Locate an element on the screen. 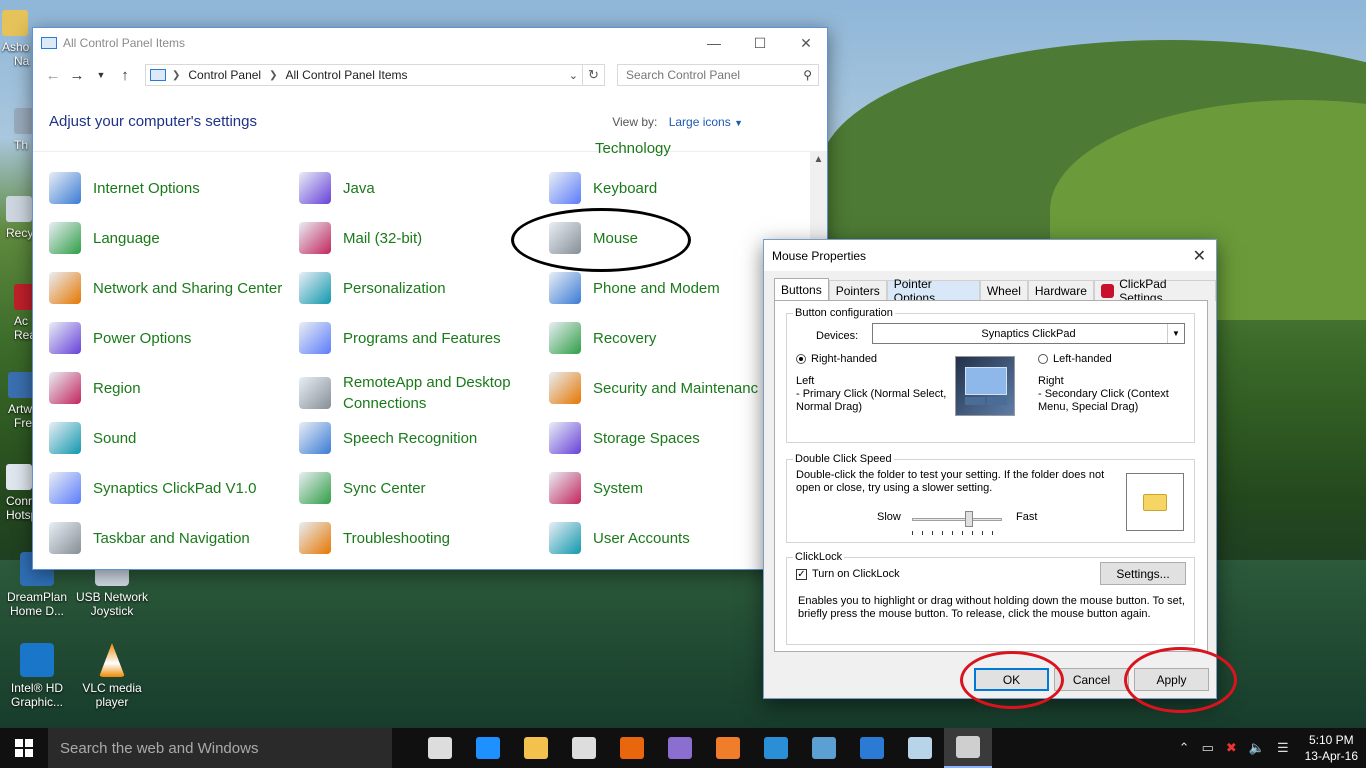 This screenshot has height=768, width=1366. taskbar-search-input: Search the web and Windows is located at coordinates (220, 748).